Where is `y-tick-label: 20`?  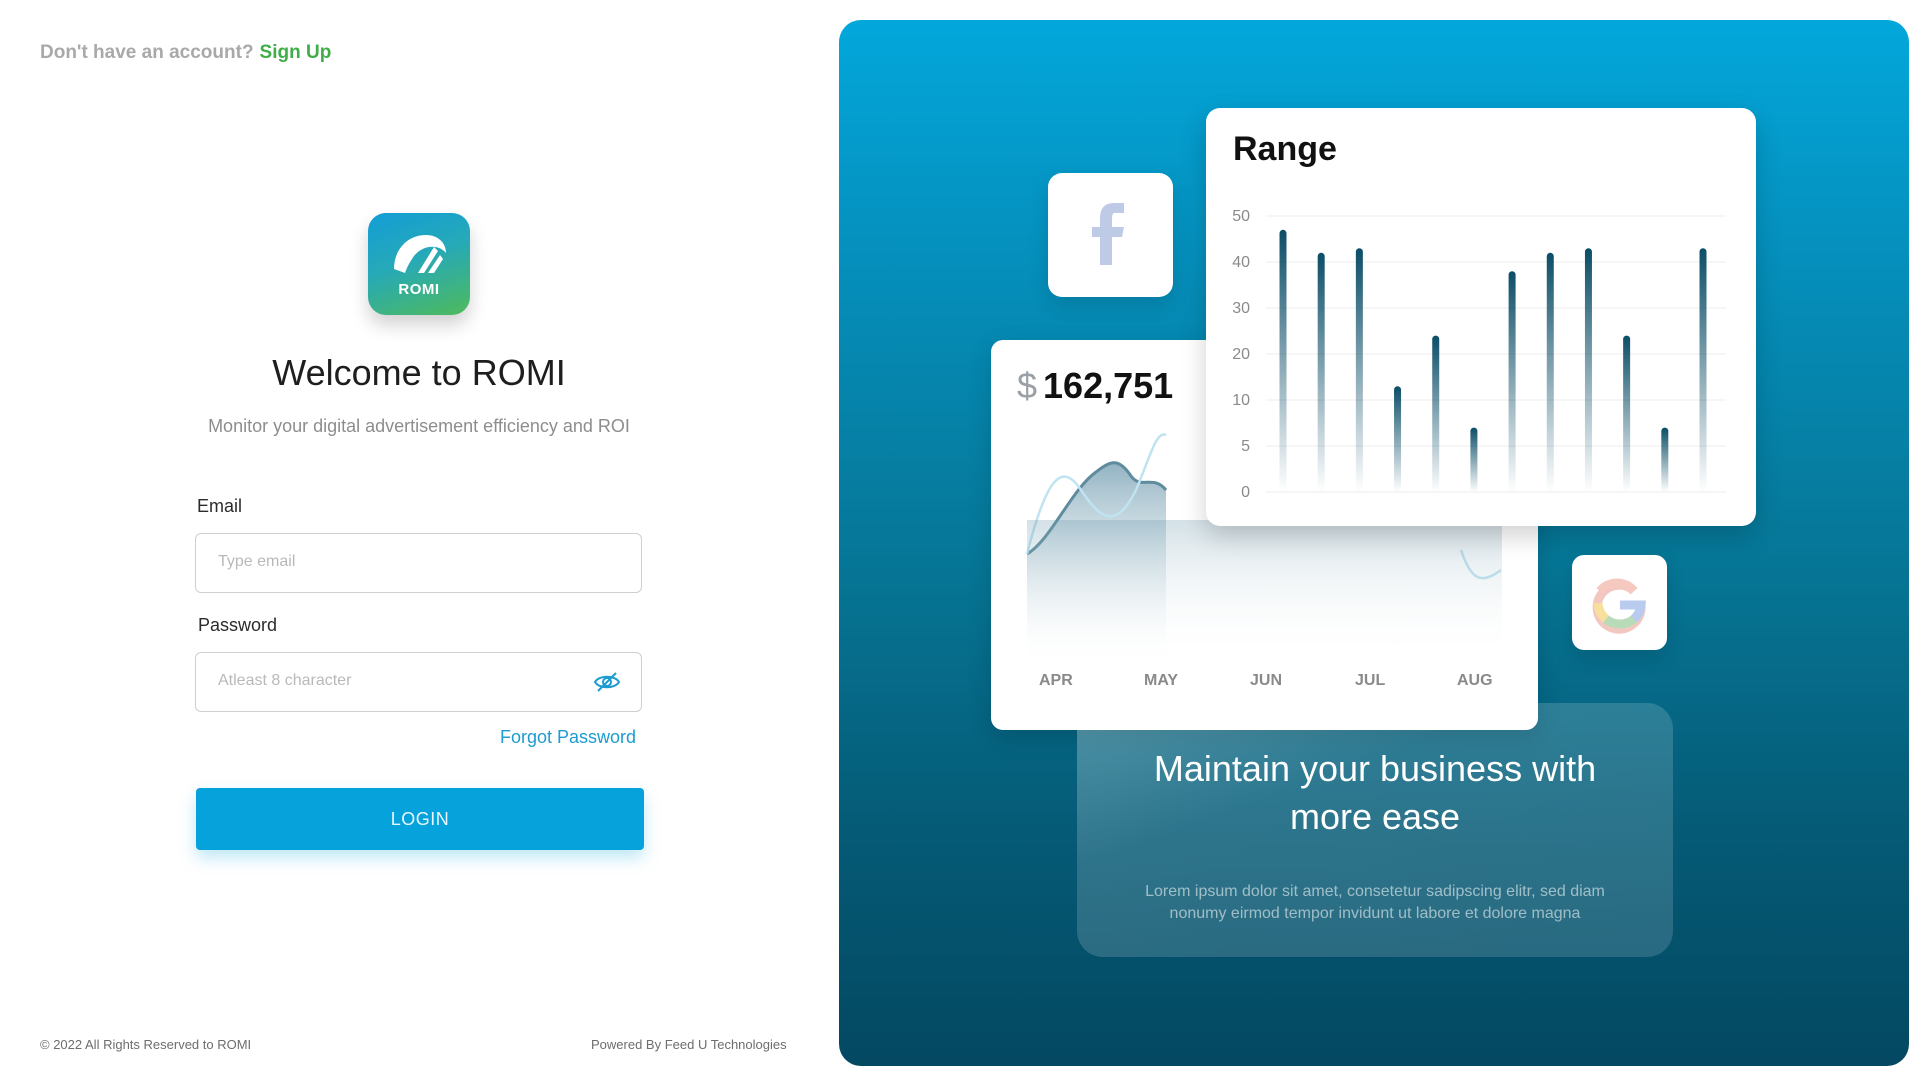
y-tick-label: 20 is located at coordinates (1241, 354).